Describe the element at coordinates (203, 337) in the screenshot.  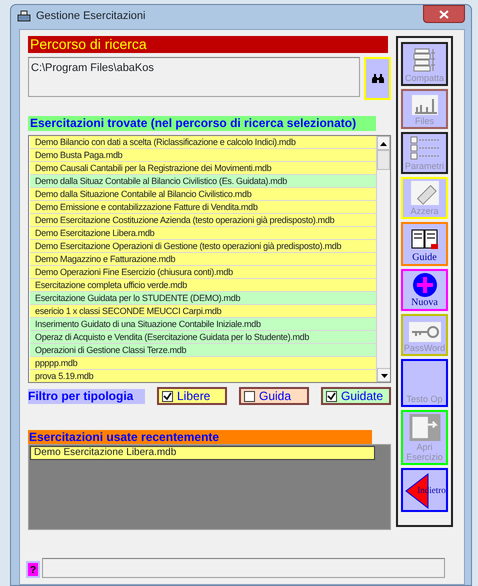
I see `list-item: Operaz di Acquisto e Vendita (Esercitazione Guidata per lo Studente).mdb` at that location.